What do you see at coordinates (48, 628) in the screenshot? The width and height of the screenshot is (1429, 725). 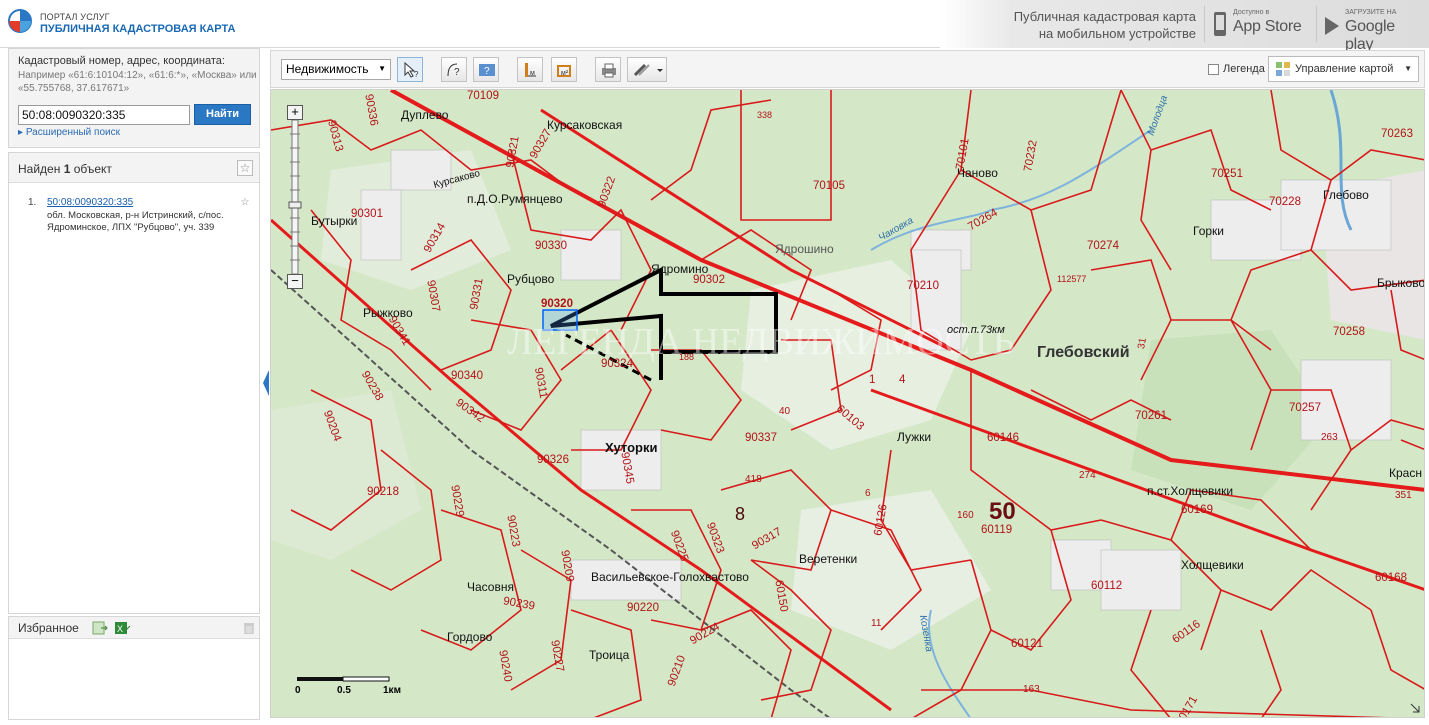 I see `favorites-title: Избранное` at bounding box center [48, 628].